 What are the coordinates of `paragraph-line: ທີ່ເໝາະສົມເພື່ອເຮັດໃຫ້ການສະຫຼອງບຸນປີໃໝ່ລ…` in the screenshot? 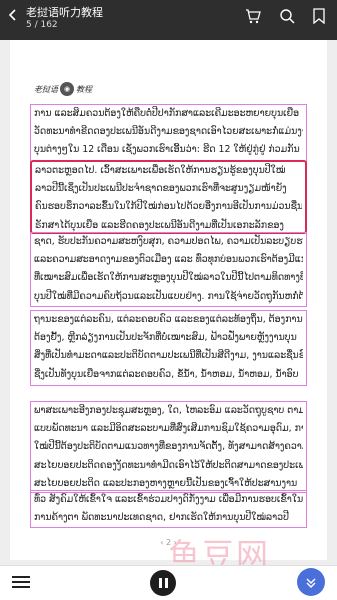 It's located at (168, 278).